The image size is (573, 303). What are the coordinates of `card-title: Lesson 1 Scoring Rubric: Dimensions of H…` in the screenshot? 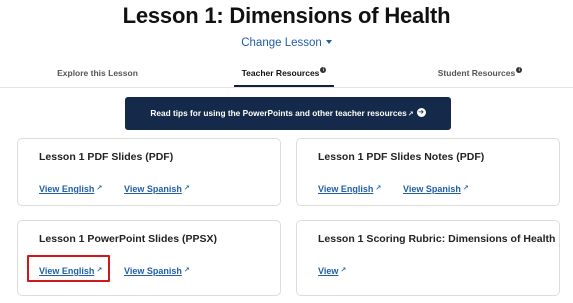 It's located at (437, 239).